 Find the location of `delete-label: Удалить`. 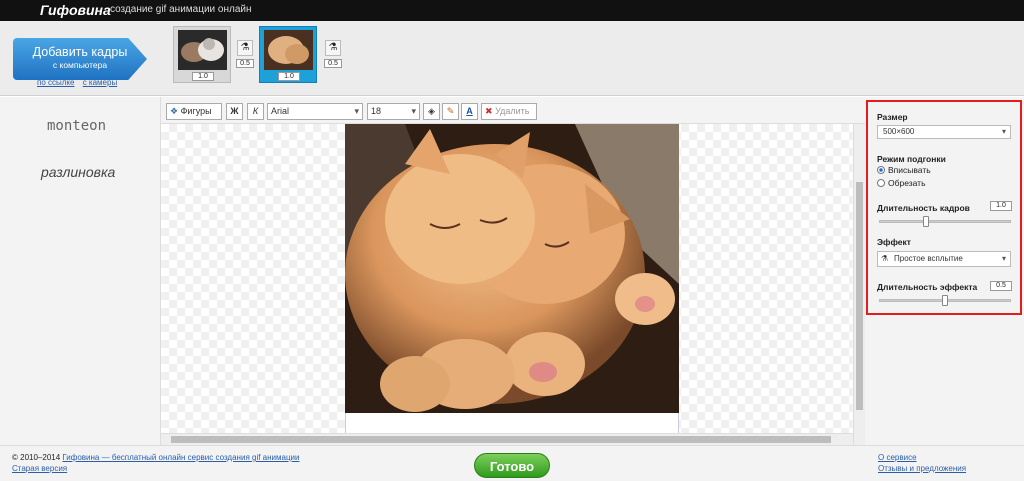

delete-label: Удалить is located at coordinates (512, 111).